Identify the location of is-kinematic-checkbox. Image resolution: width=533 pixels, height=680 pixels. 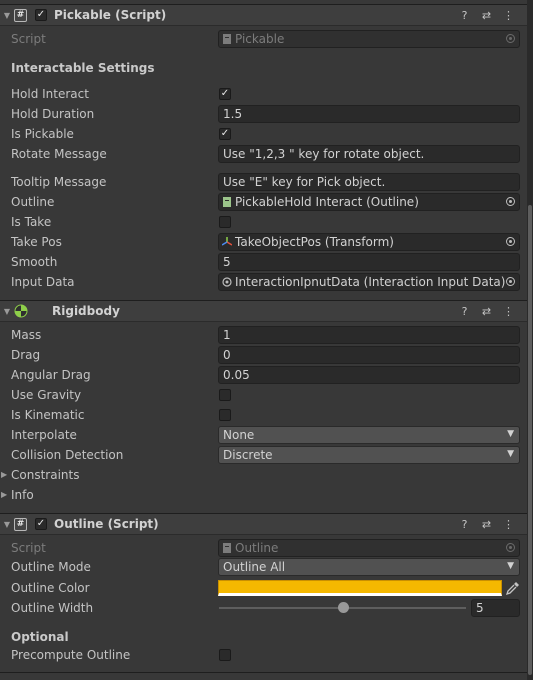
(225, 415).